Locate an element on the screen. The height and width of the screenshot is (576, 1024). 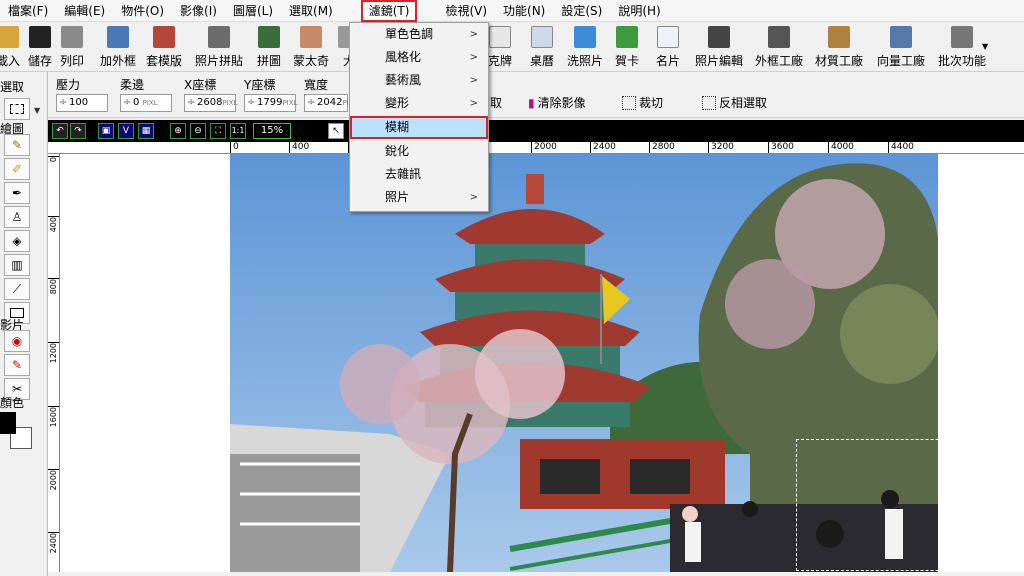
y-coord-spinner: 1799PIXL is located at coordinates (270, 103).